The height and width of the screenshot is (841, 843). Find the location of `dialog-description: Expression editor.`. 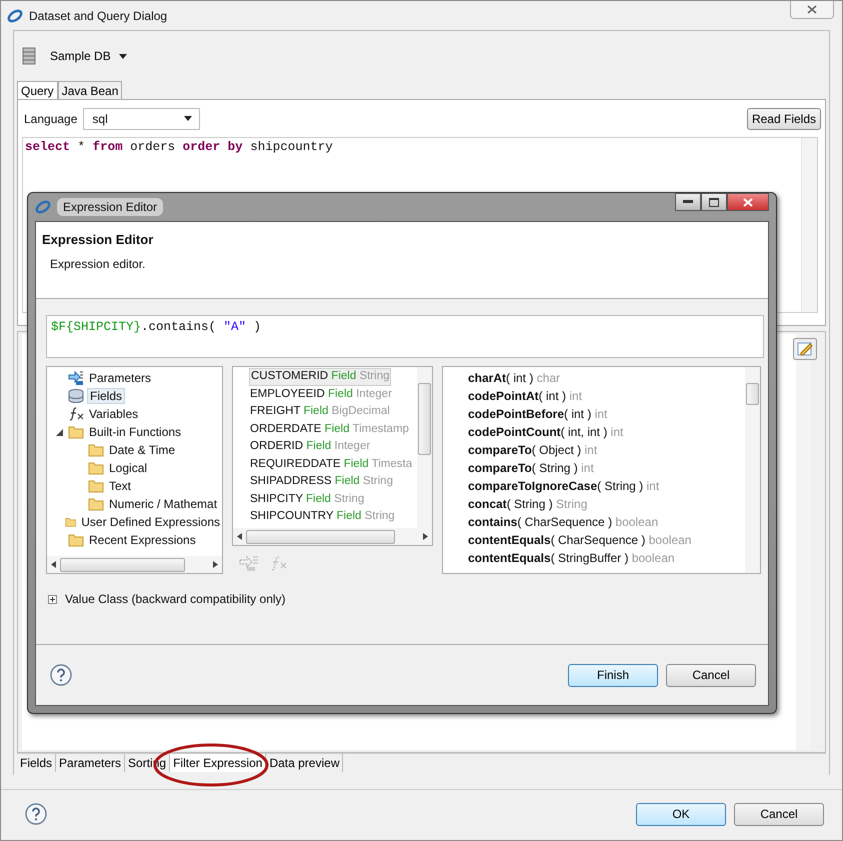

dialog-description: Expression editor. is located at coordinates (97, 264).